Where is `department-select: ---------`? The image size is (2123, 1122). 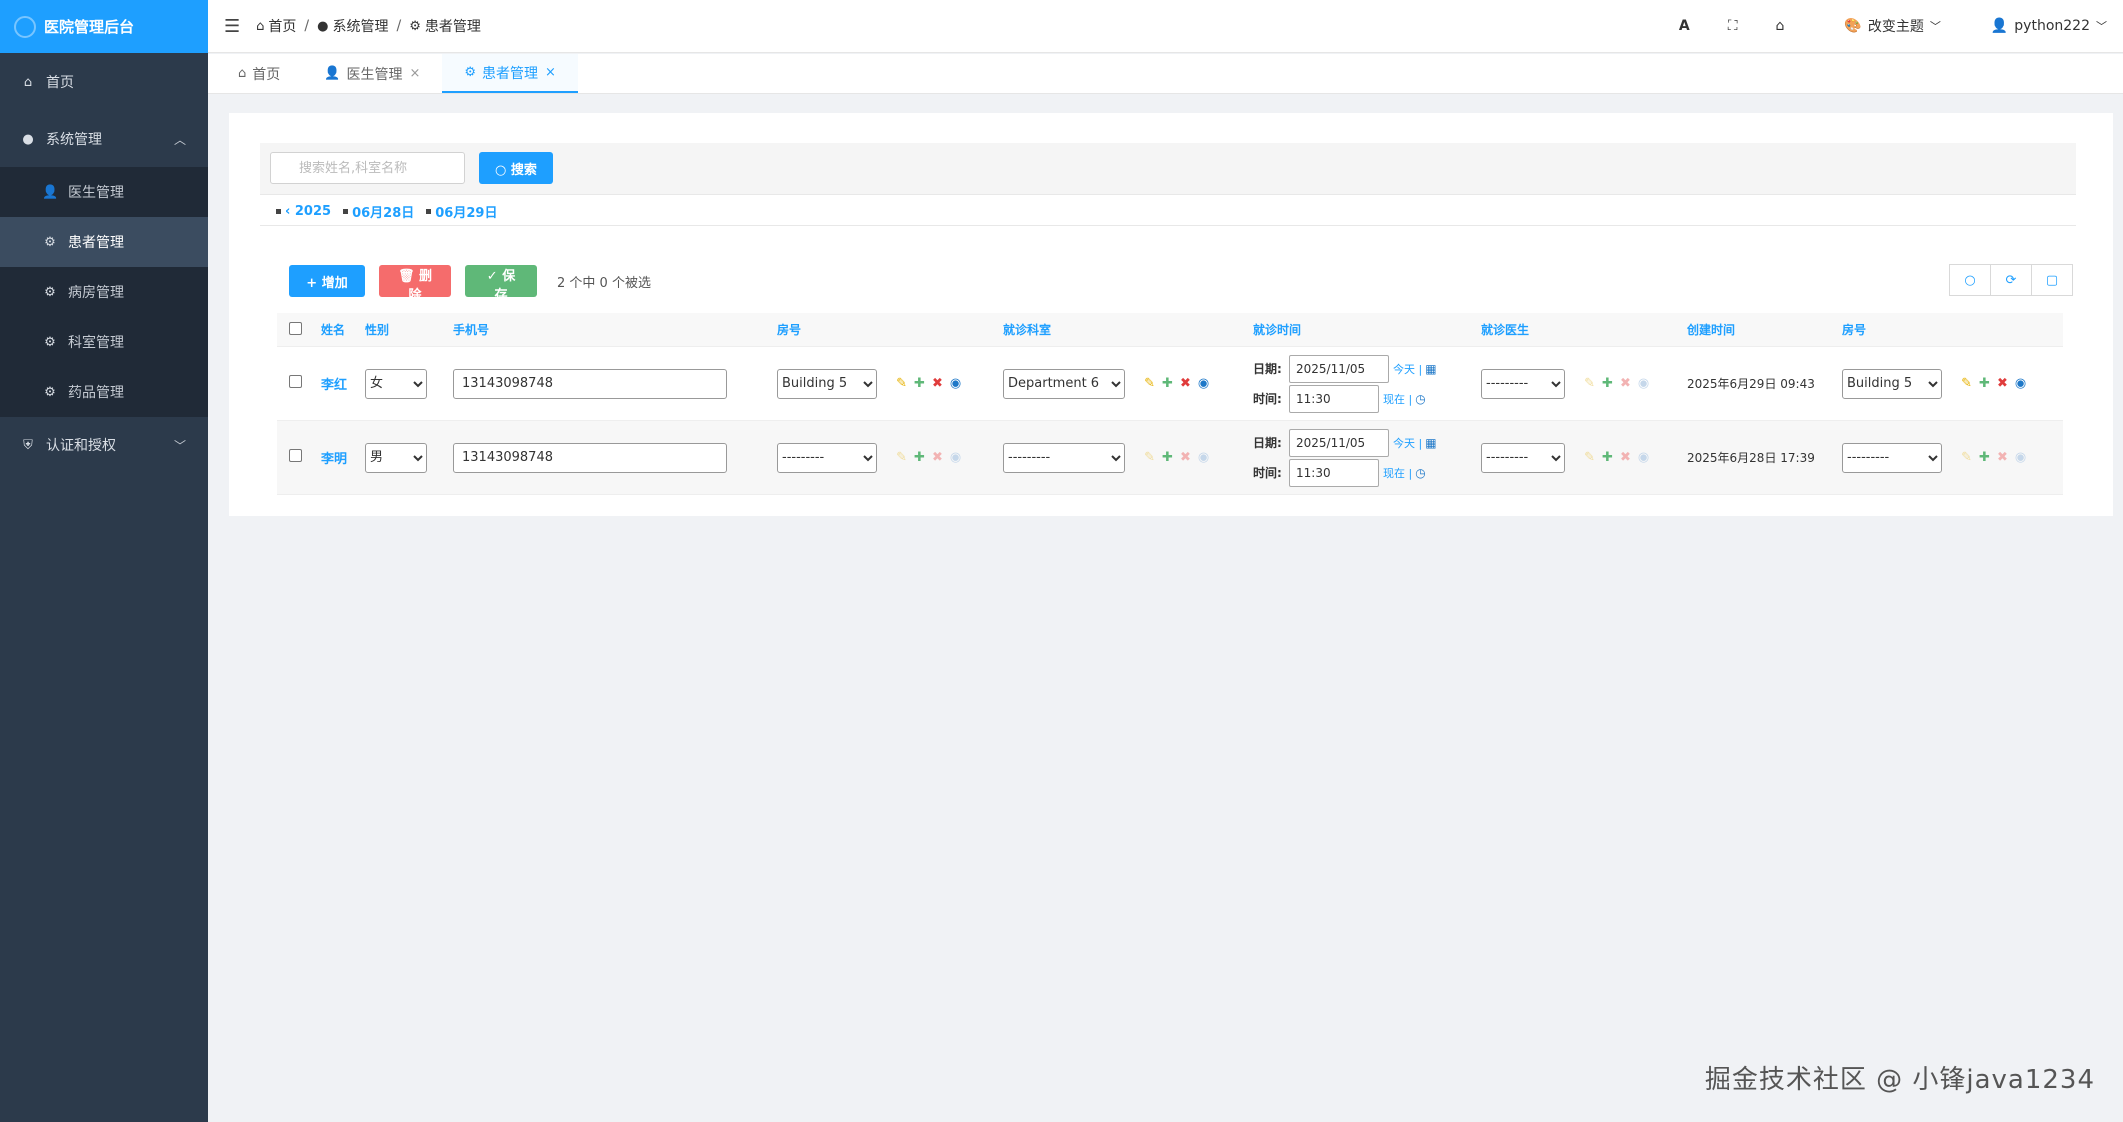
department-select: --------- is located at coordinates (1064, 457).